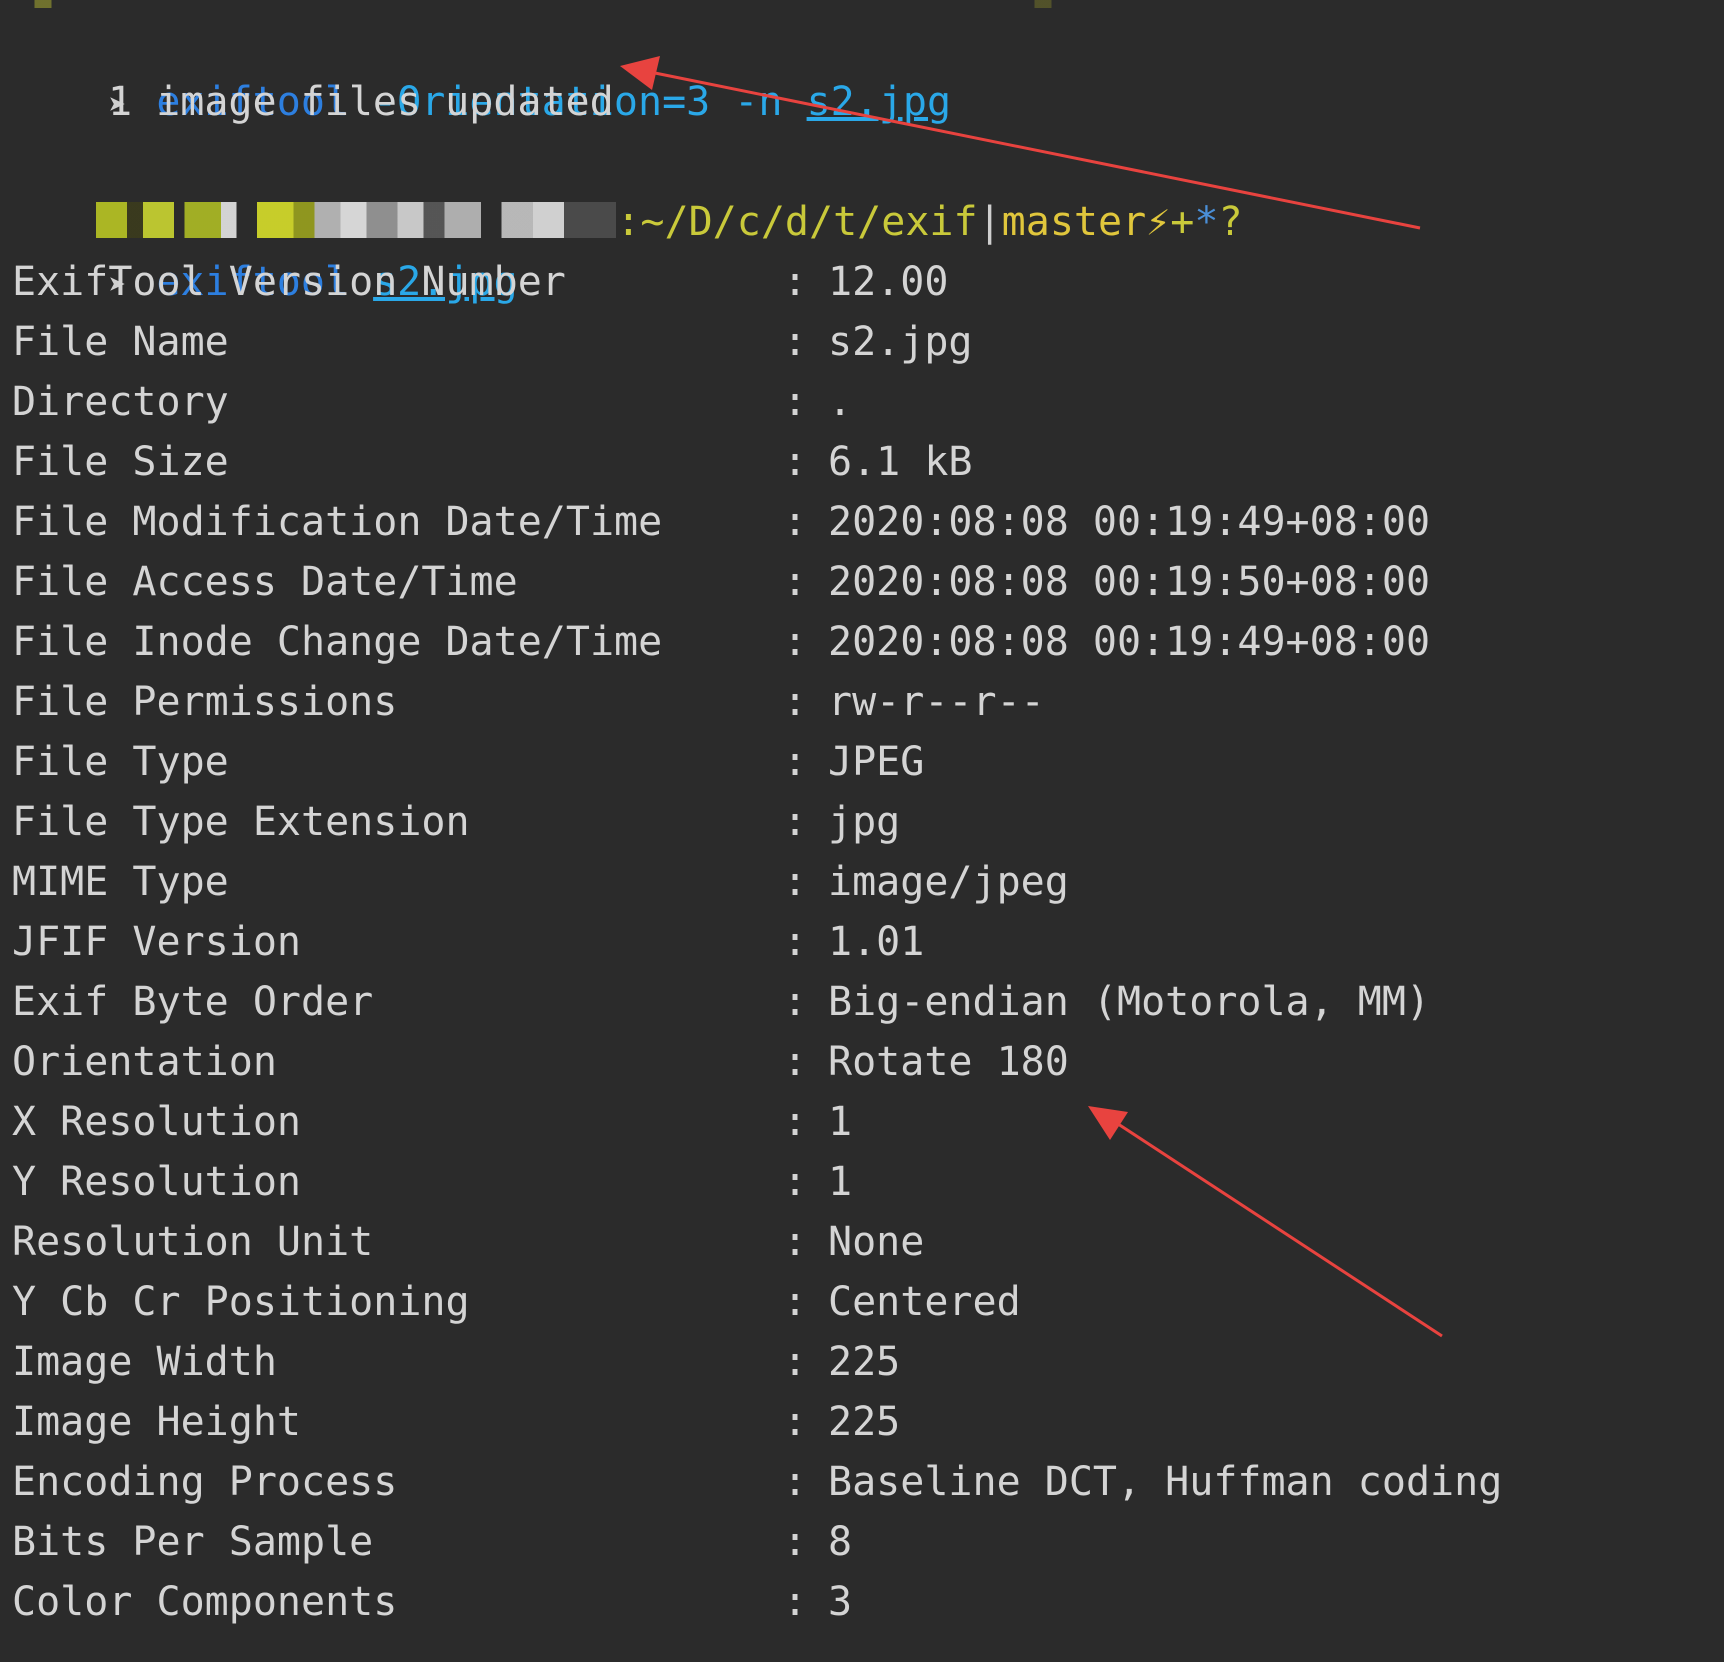  I want to click on exif-row: JFIF Version:1.01, so click(862, 942).